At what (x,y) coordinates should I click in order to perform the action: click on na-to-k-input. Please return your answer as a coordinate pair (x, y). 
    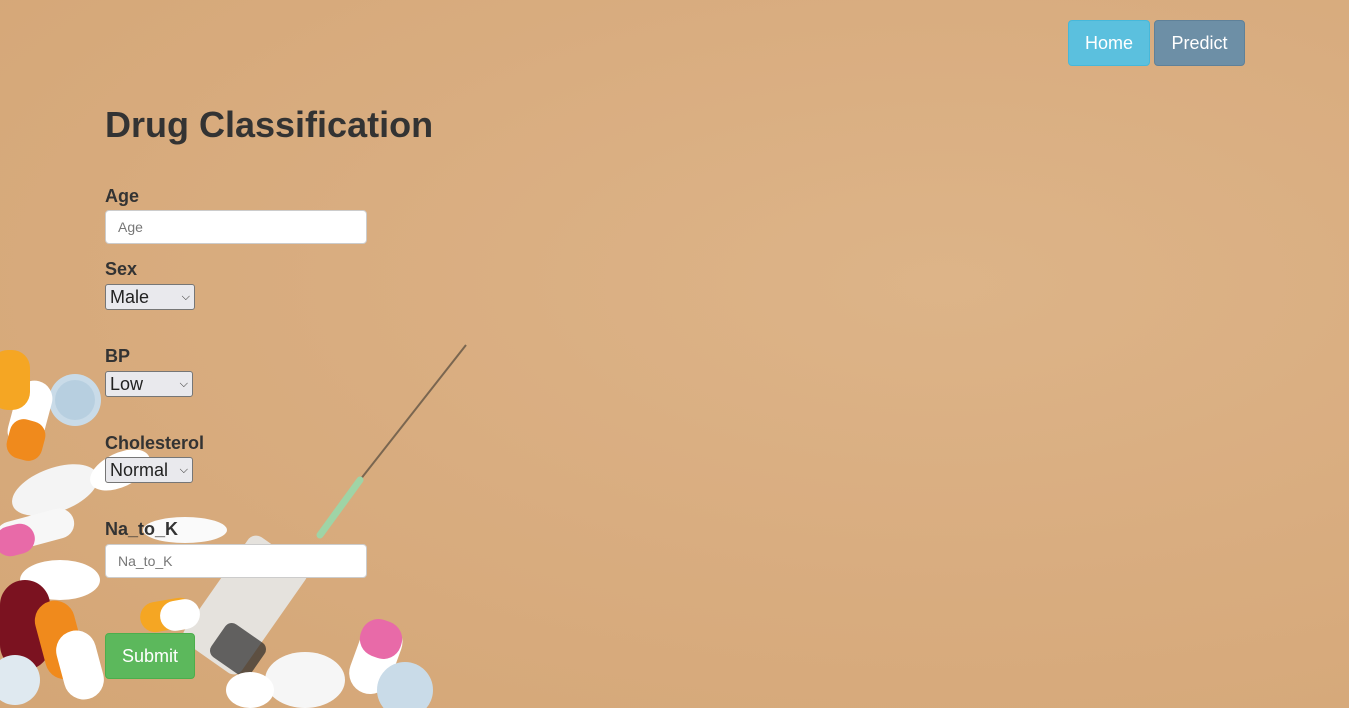
    Looking at the image, I should click on (236, 561).